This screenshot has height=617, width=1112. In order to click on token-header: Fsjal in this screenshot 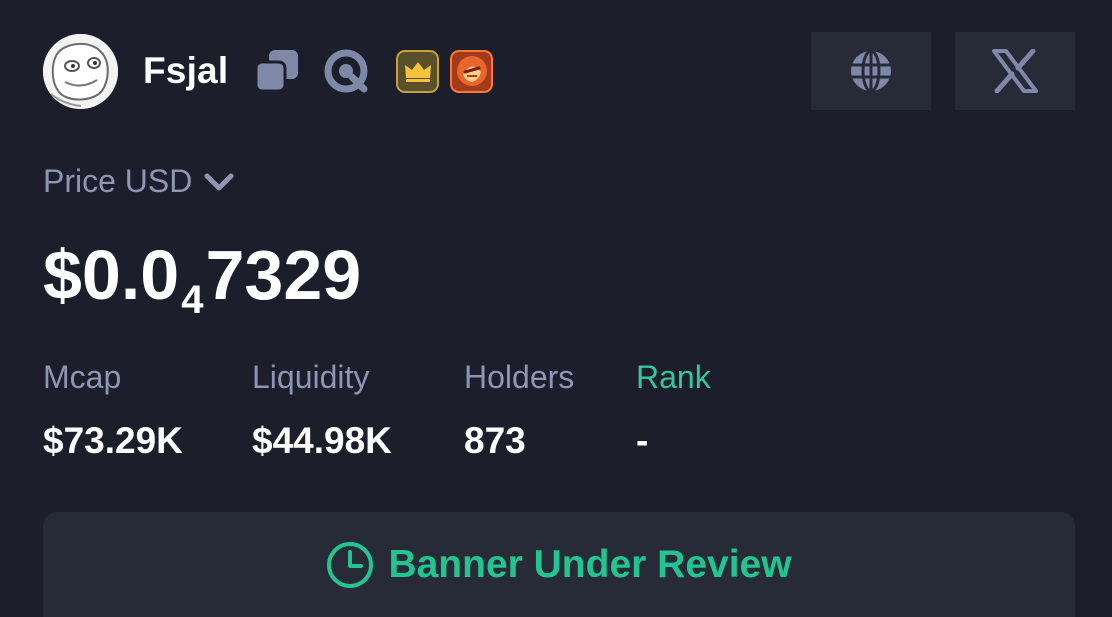, I will do `click(273, 71)`.